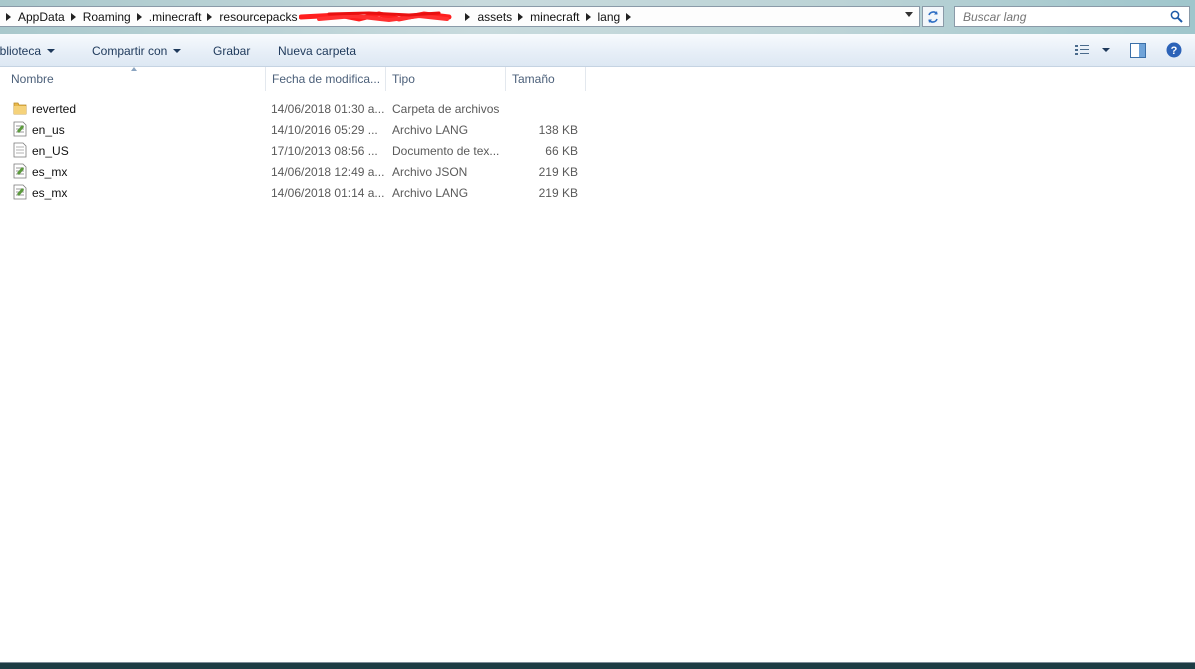  Describe the element at coordinates (558, 130) in the screenshot. I see `file-size: 138 KB` at that location.